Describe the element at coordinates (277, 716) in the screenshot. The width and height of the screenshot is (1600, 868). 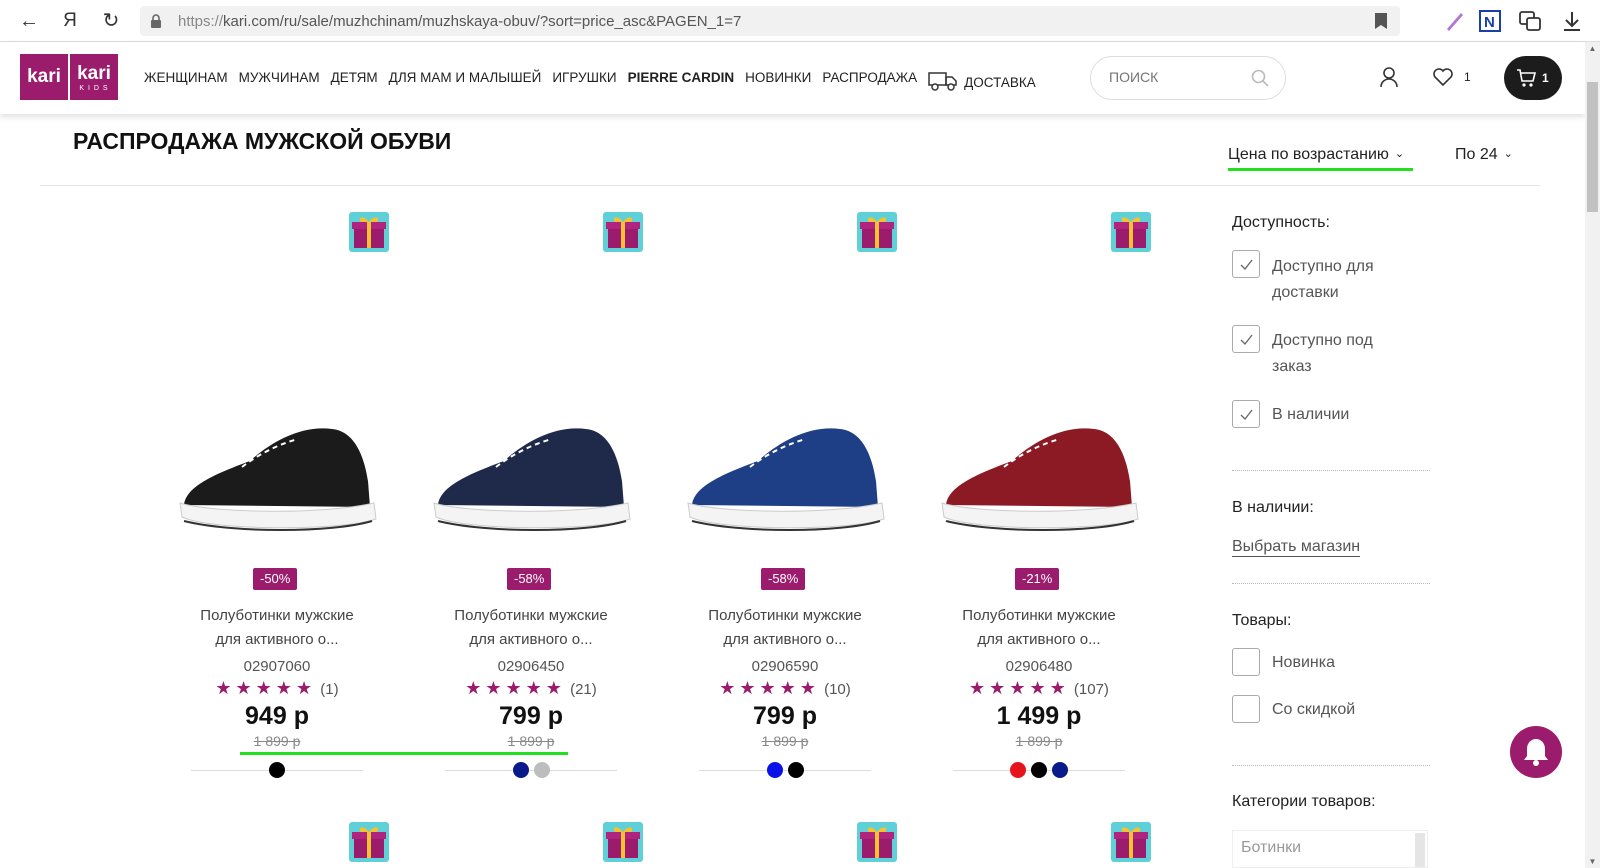
I see `product-price: 949 р` at that location.